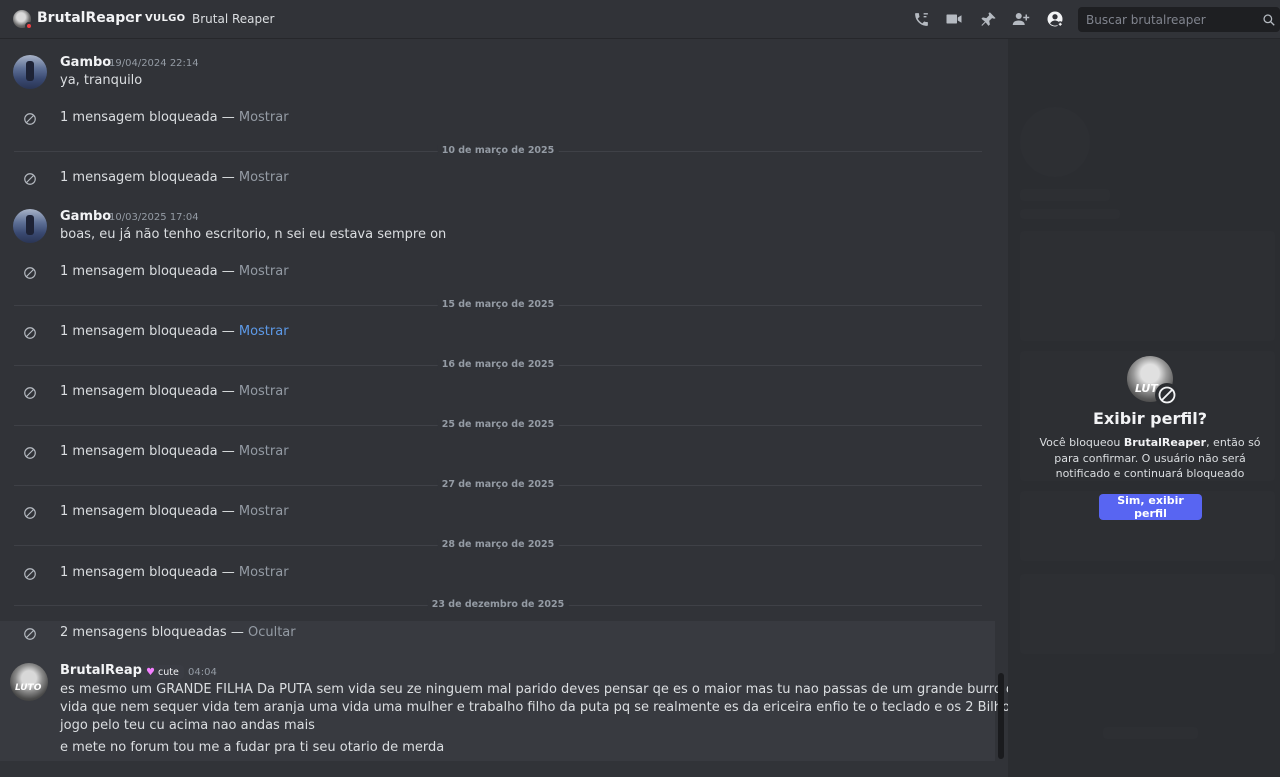  What do you see at coordinates (1153, 381) in the screenshot?
I see `blocked-user-avatar: LUT` at bounding box center [1153, 381].